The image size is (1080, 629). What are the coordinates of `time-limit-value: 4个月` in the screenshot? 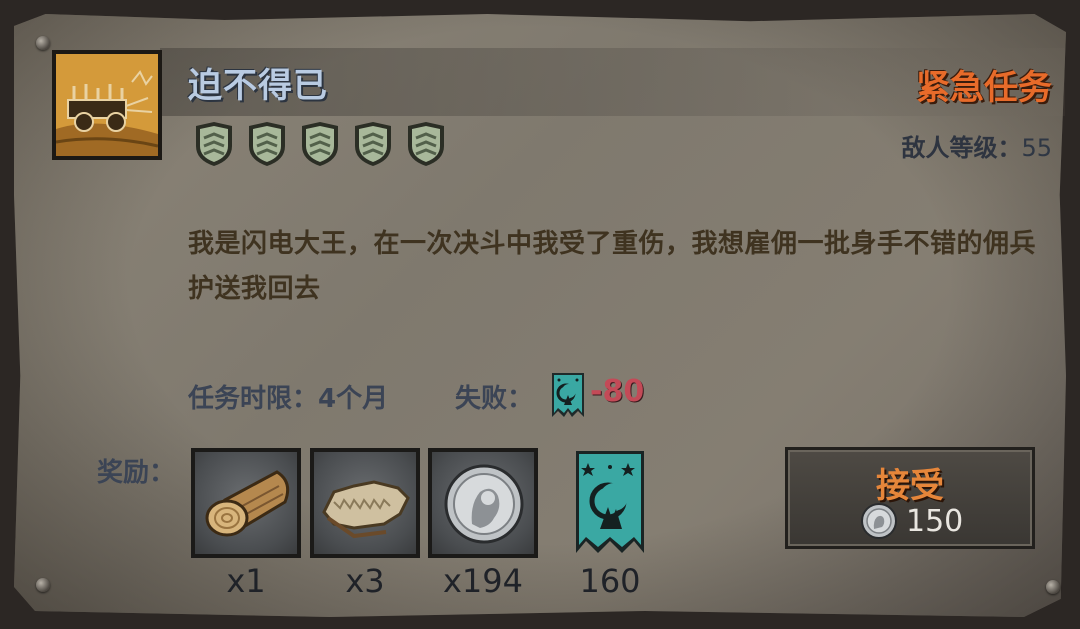 It's located at (353, 399).